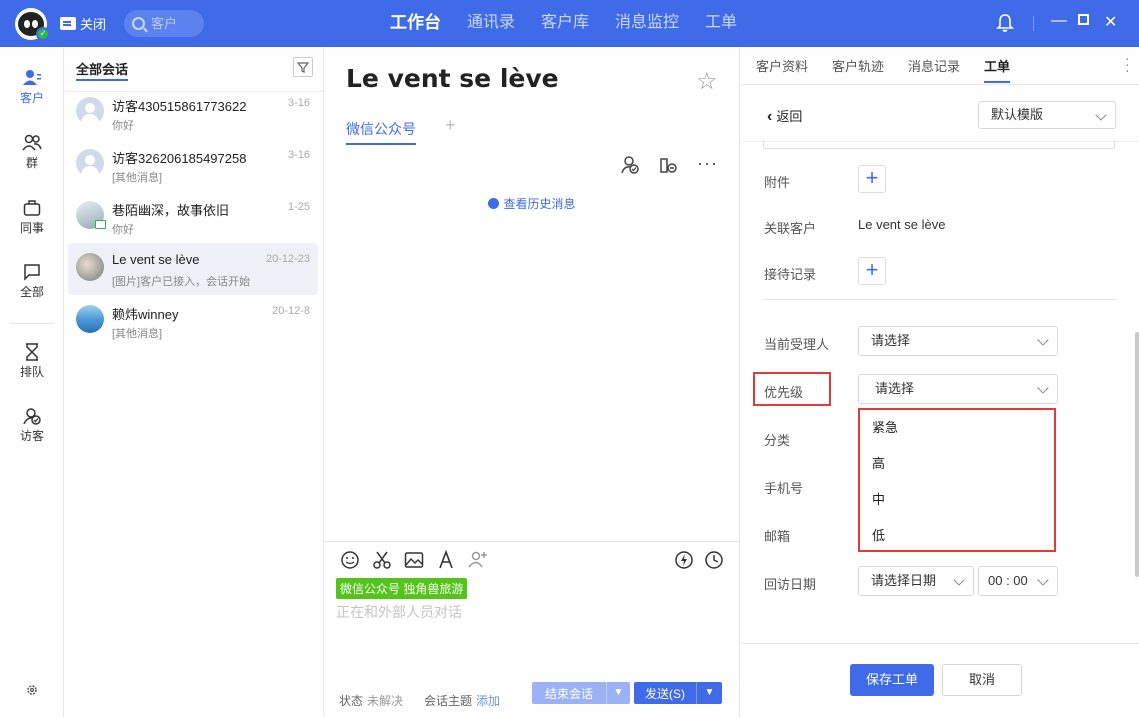  Describe the element at coordinates (782, 65) in the screenshot. I see `tab-customer-profile: 客户资料` at that location.